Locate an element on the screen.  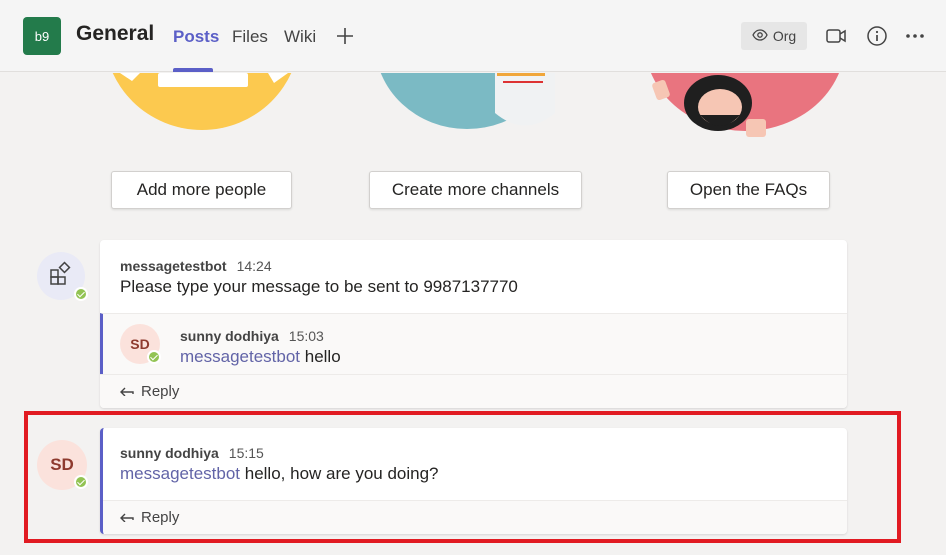
reply-time: 15:03 is located at coordinates (306, 336).